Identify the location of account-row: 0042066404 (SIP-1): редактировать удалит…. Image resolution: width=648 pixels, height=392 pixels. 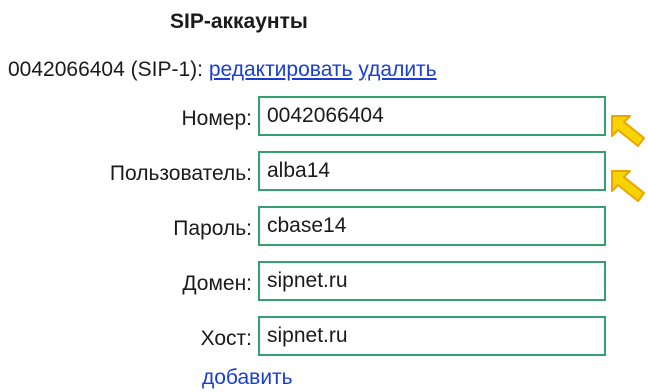
(222, 70).